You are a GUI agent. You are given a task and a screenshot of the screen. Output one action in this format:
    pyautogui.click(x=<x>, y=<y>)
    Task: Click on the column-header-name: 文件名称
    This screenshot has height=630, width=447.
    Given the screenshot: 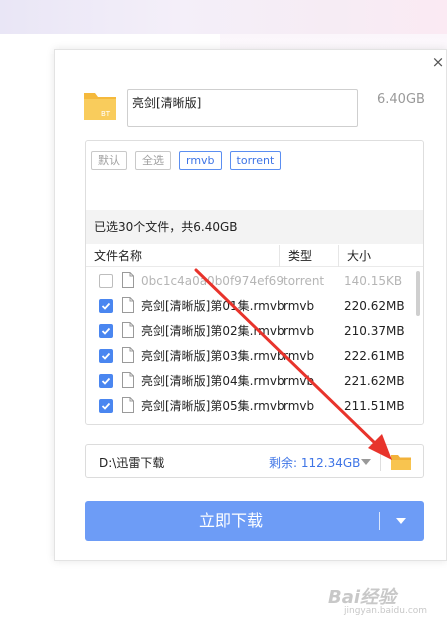 What is the action you would take?
    pyautogui.click(x=118, y=256)
    